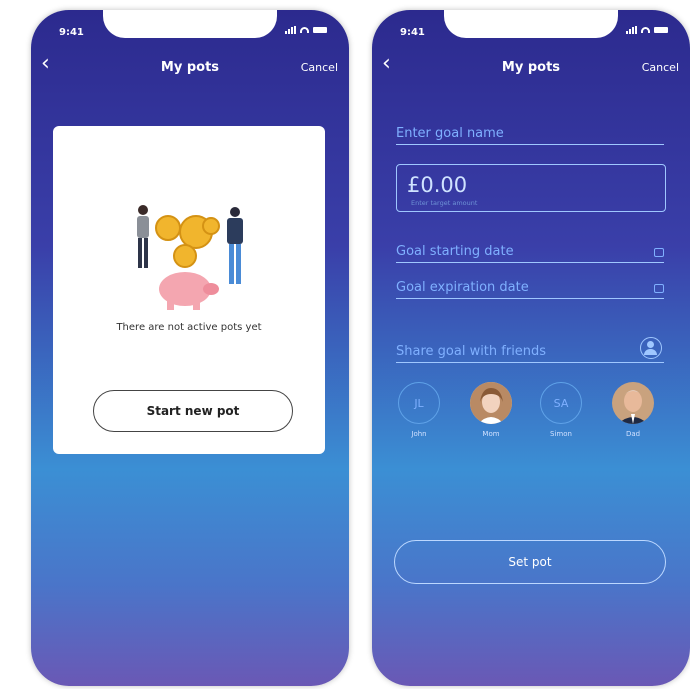 This screenshot has width=690, height=689. I want to click on share-goal-label: Share goal with friends, so click(471, 351).